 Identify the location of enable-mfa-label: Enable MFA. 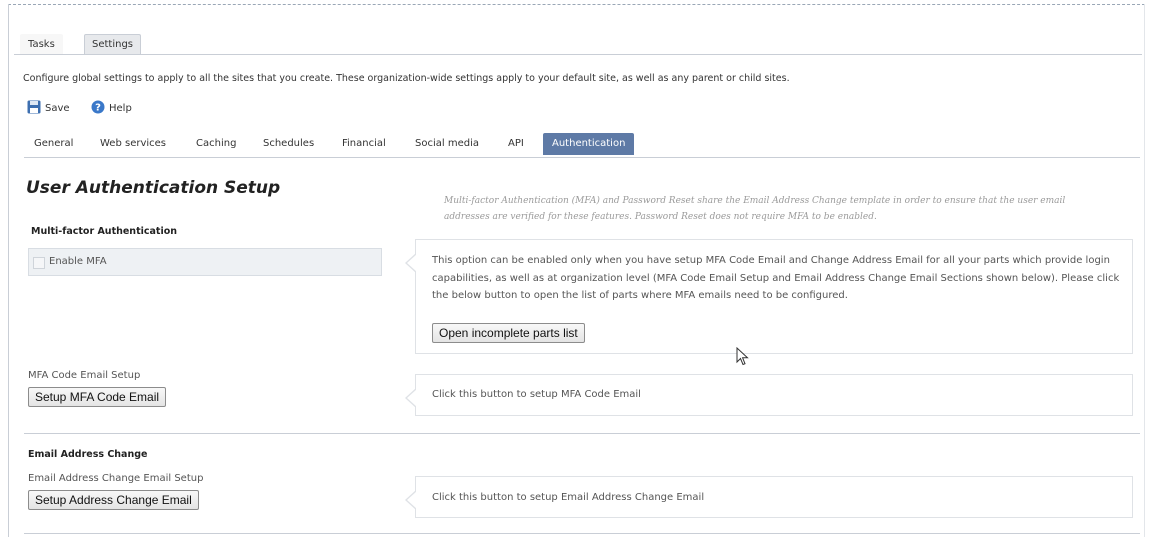
(78, 261).